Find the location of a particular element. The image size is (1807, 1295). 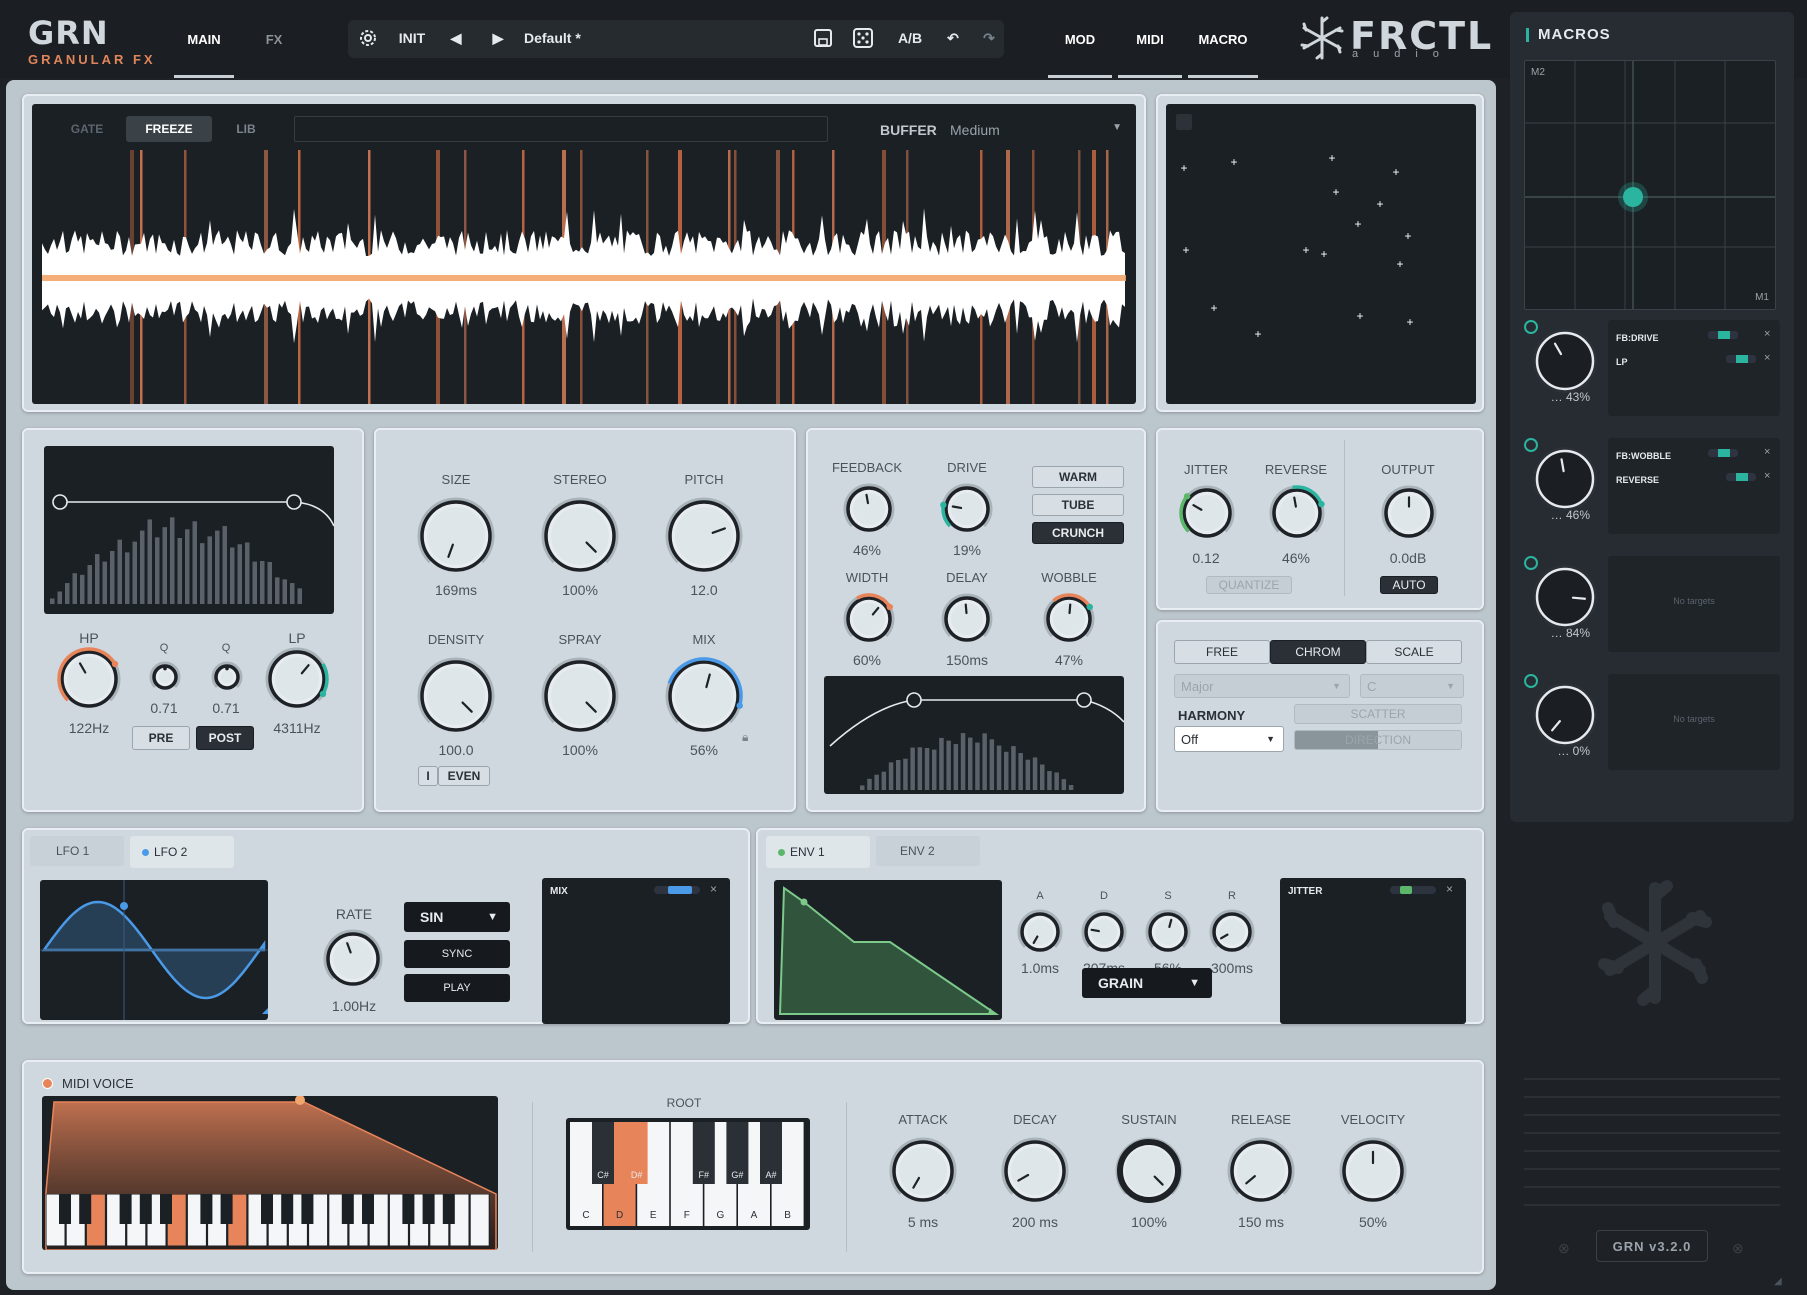

warm-mode-button: WARM is located at coordinates (1078, 477).